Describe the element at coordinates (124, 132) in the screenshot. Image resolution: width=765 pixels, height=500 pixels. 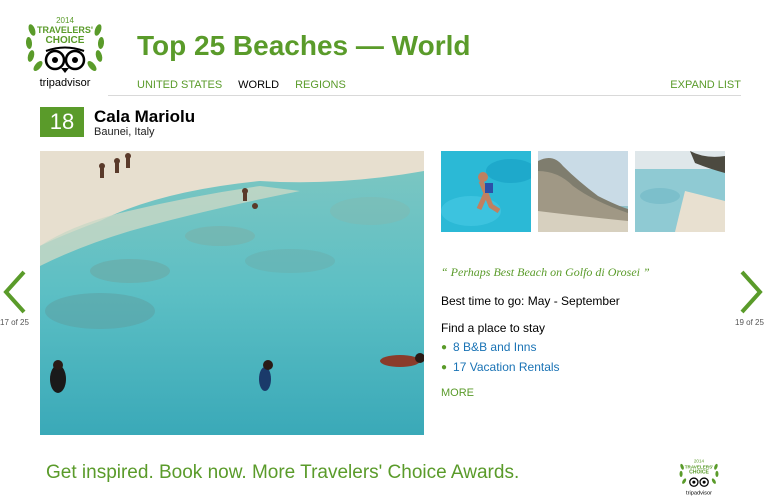
I see `beach-location: Baunei, Italy` at that location.